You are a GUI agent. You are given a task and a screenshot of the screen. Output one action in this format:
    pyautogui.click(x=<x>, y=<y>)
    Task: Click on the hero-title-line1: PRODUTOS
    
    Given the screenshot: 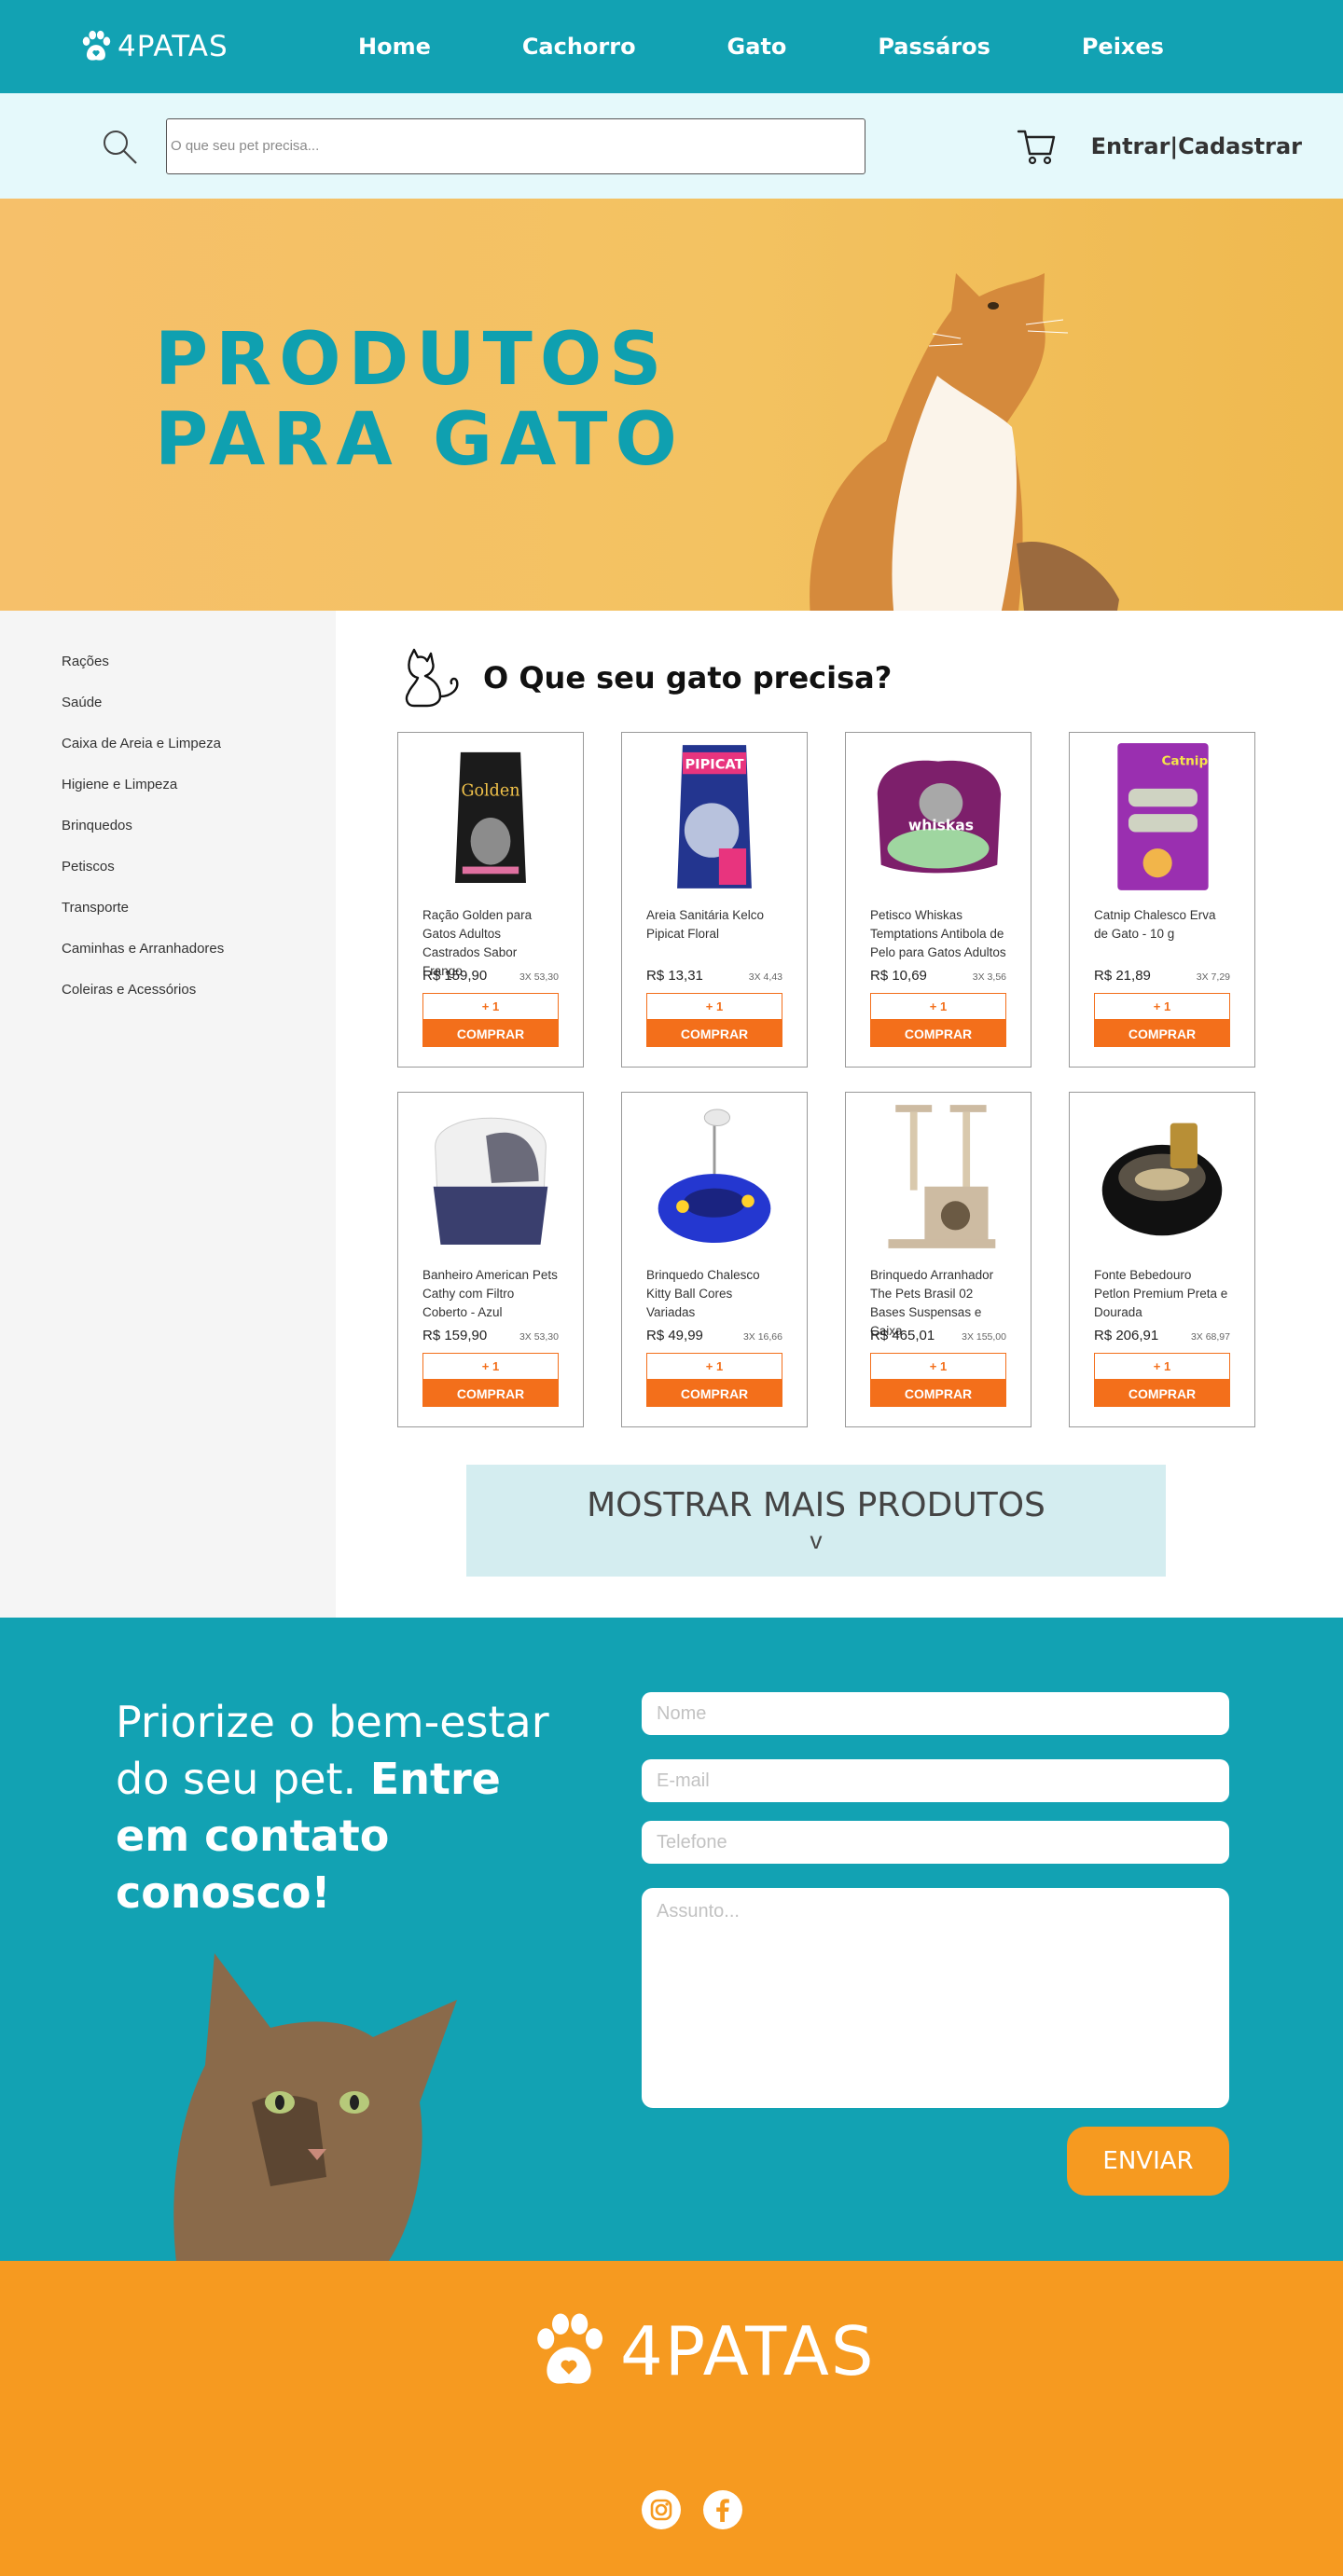 What is the action you would take?
    pyautogui.click(x=413, y=360)
    